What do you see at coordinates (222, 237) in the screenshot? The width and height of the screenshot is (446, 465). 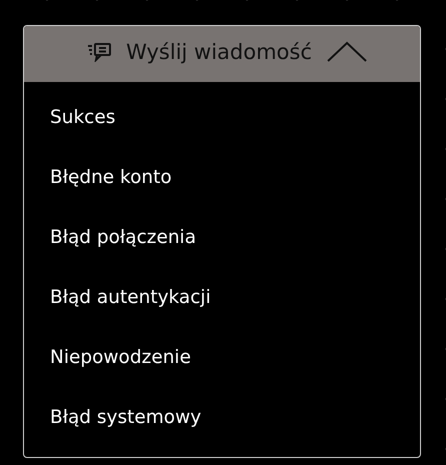 I see `menu-item: Błąd połączenia` at bounding box center [222, 237].